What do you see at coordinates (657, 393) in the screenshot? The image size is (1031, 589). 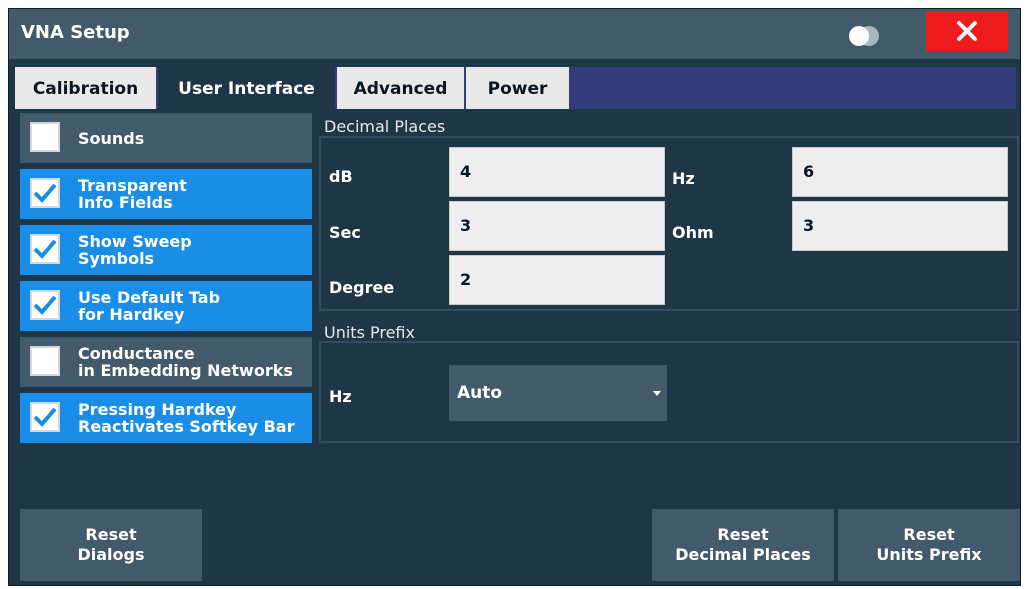 I see `chevron-down-icon` at bounding box center [657, 393].